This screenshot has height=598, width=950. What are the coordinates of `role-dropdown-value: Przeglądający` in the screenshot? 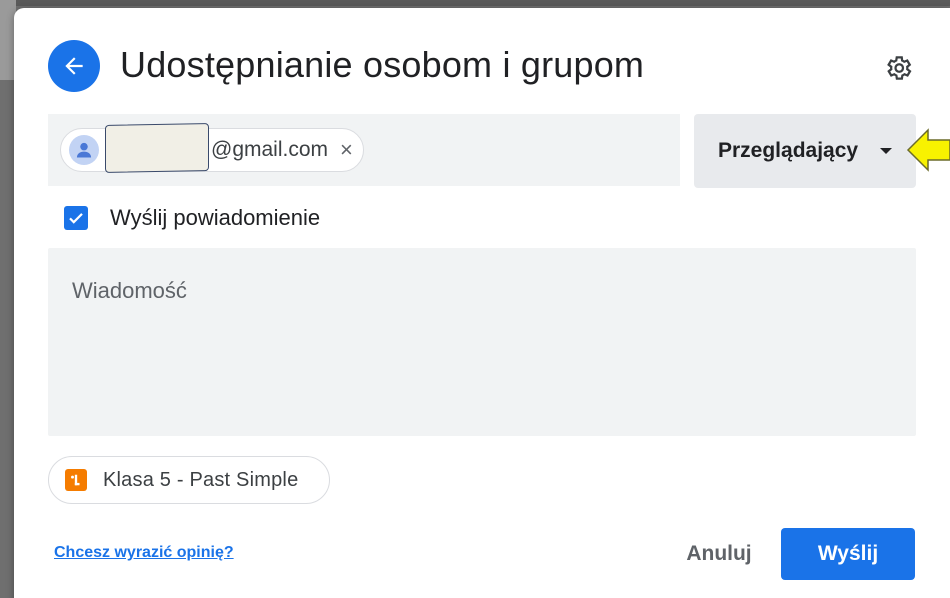 It's located at (788, 150).